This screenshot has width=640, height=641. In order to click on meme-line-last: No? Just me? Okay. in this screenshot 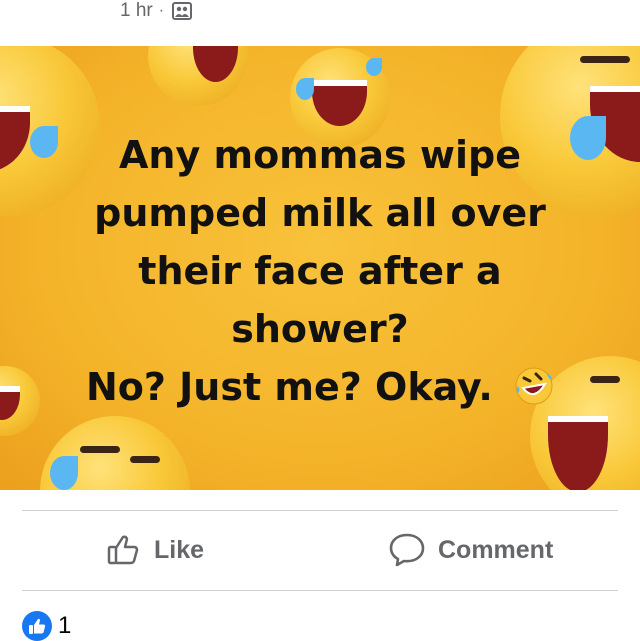, I will do `click(320, 387)`.